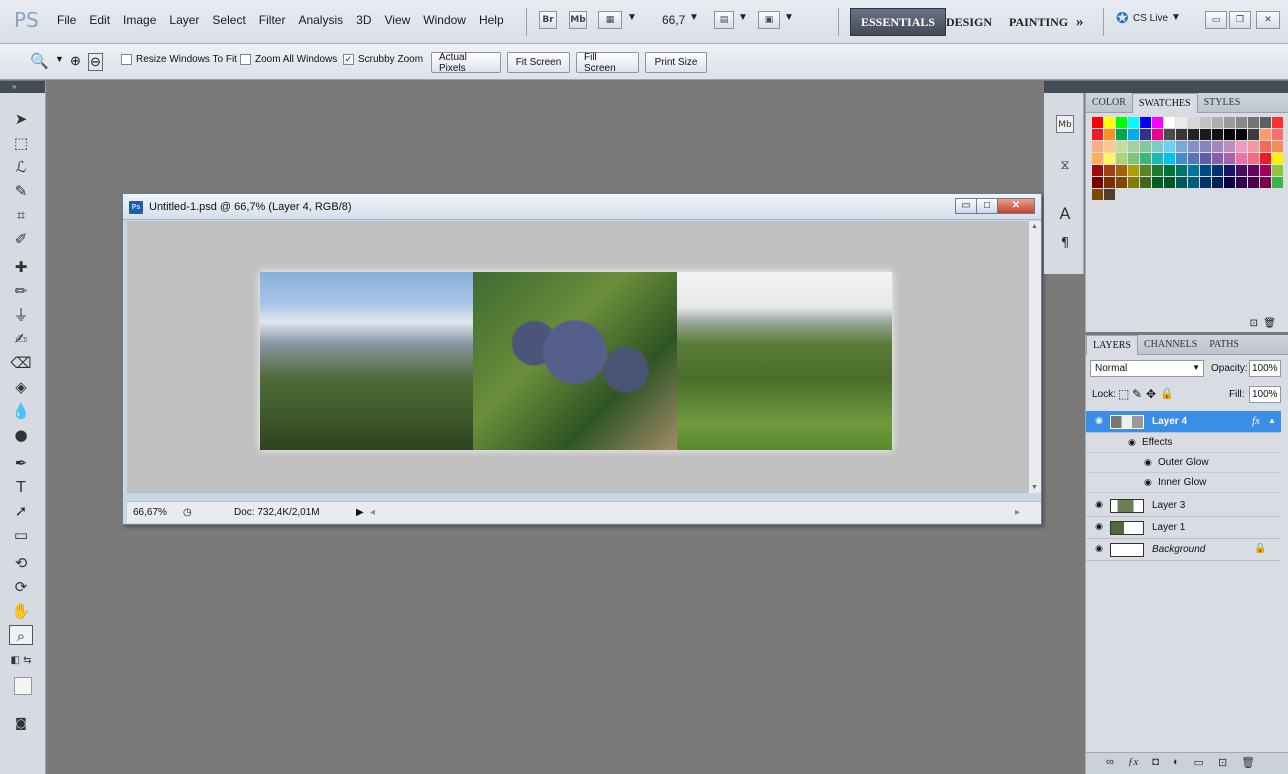 This screenshot has width=1288, height=774. What do you see at coordinates (21, 387) in the screenshot?
I see `paint-bucket-tool-icon: ◈` at bounding box center [21, 387].